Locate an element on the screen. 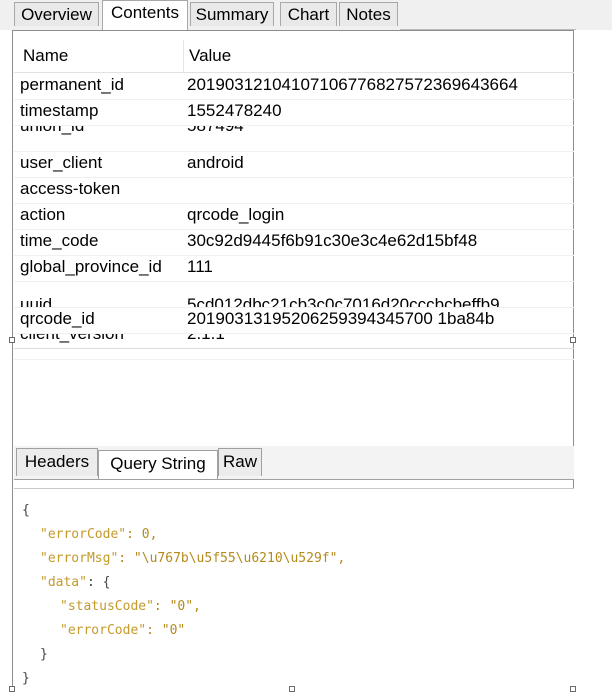  row-name: global_province_id is located at coordinates (91, 266).